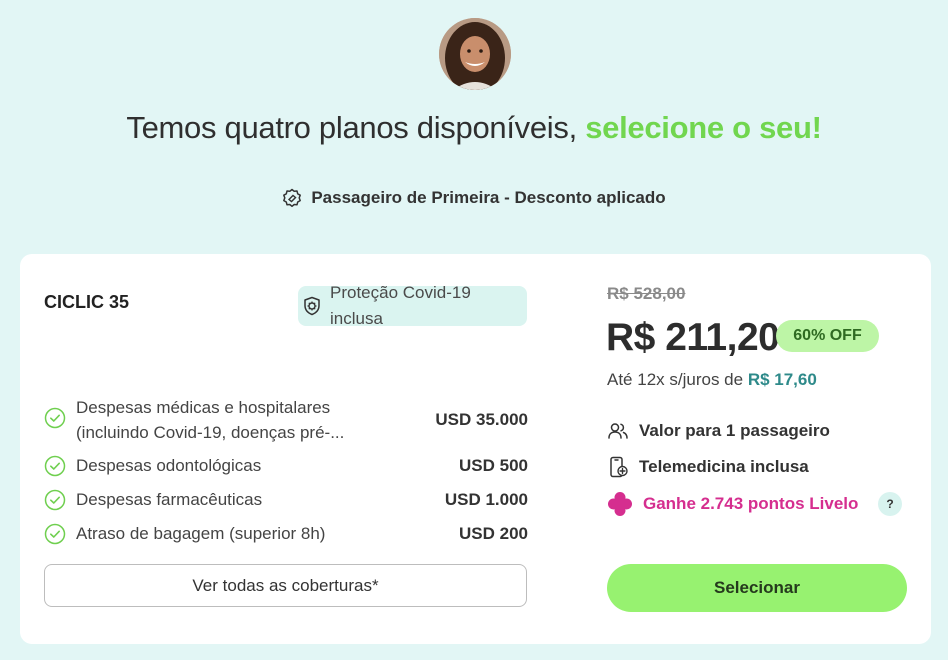 The height and width of the screenshot is (660, 948). What do you see at coordinates (693, 337) in the screenshot?
I see `price: R$ 211,20` at bounding box center [693, 337].